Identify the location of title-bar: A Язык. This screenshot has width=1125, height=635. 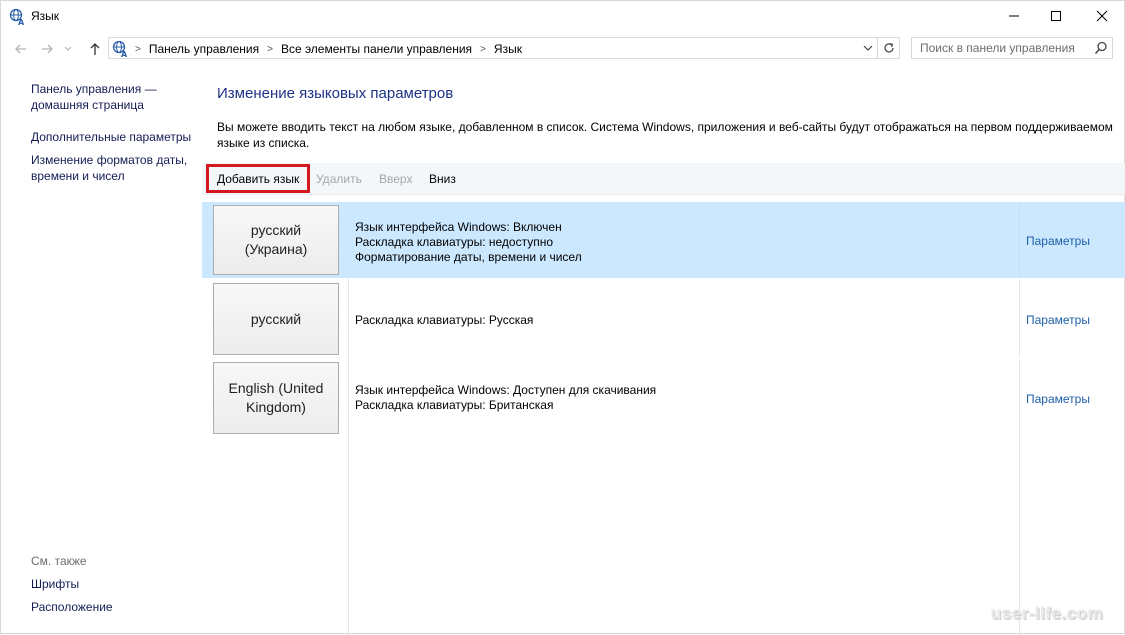
(563, 17).